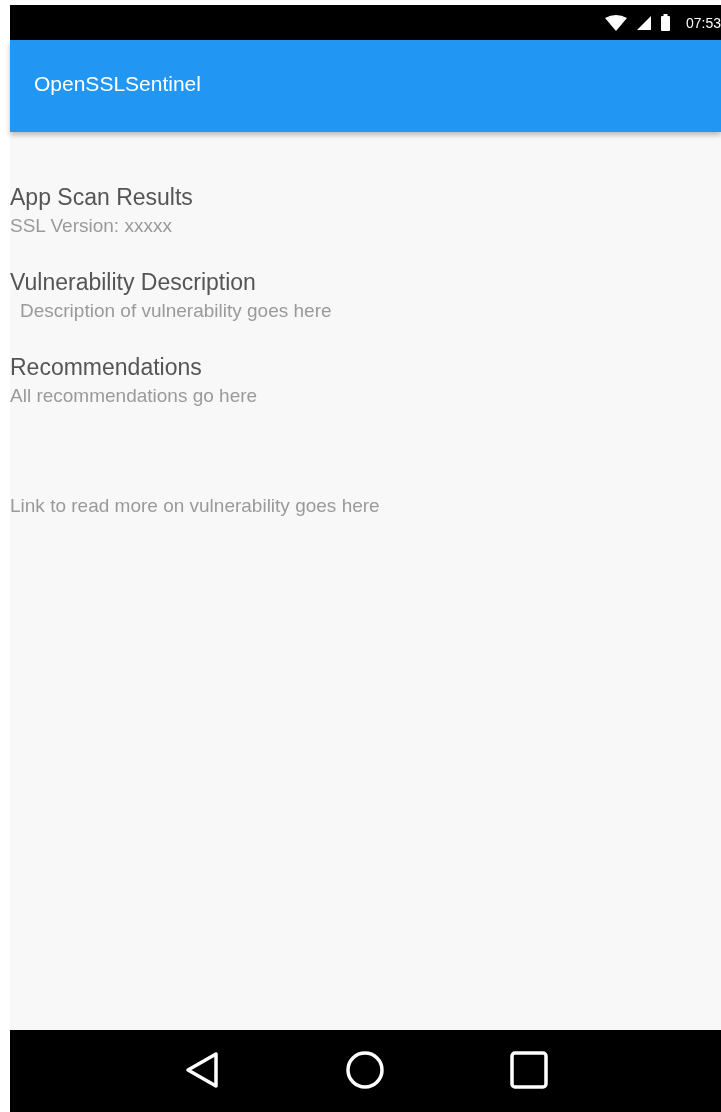  I want to click on battery-icon, so click(665, 22).